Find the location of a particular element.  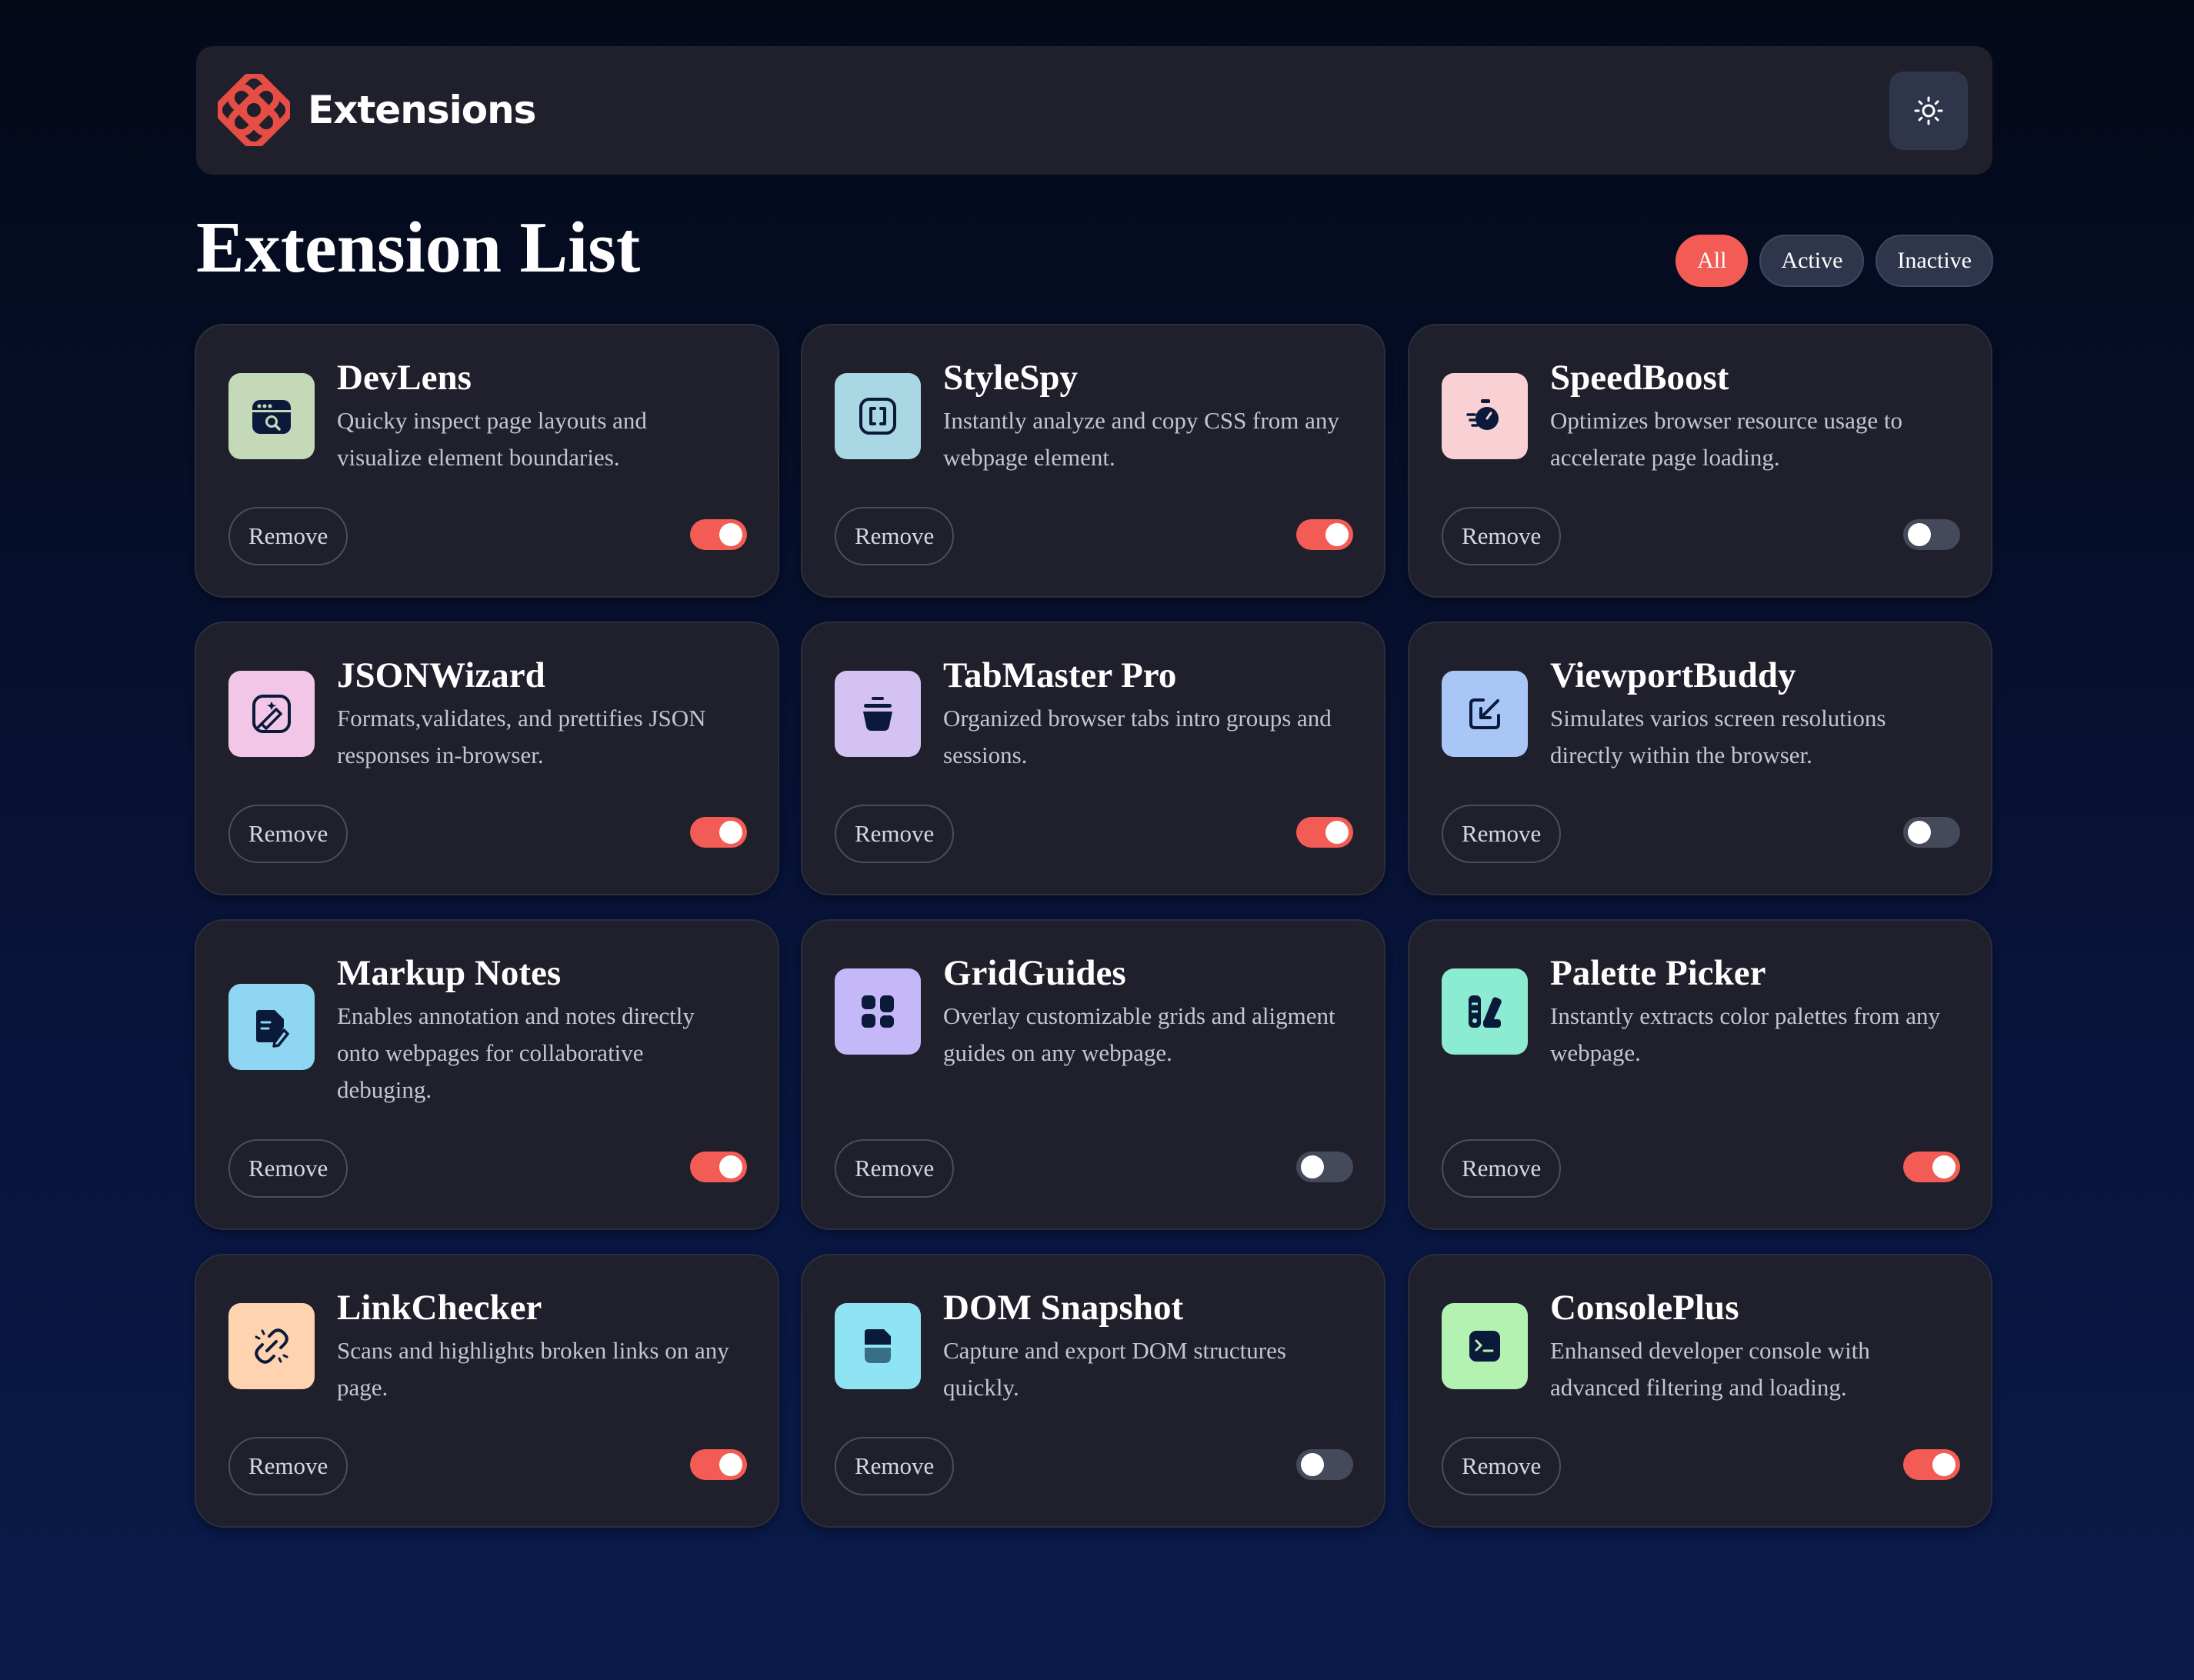

extension-name: LinkChecker is located at coordinates (439, 1308).